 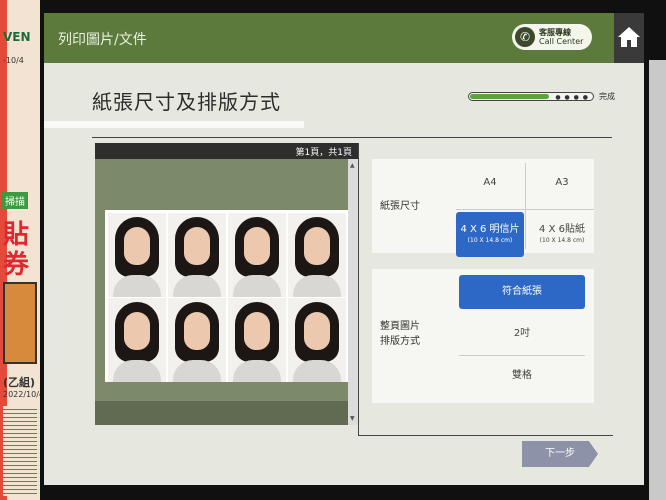 What do you see at coordinates (509, 96) in the screenshot?
I see `progress-fill` at bounding box center [509, 96].